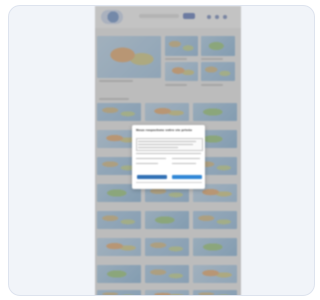 Image resolution: width=320 pixels, height=300 pixels. I want to click on deny-button, so click(152, 177).